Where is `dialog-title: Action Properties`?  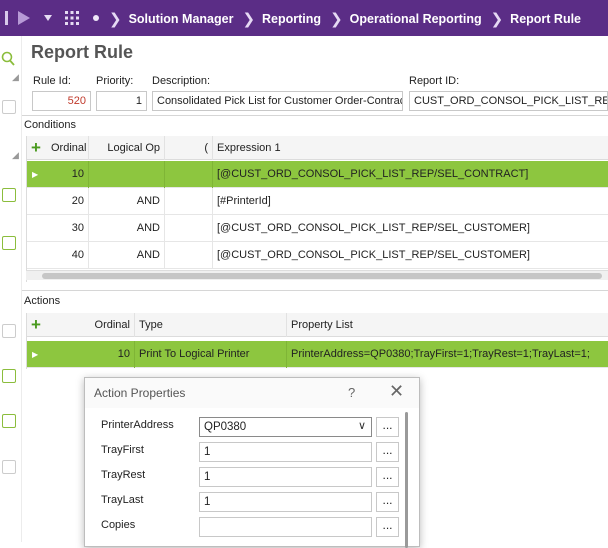
dialog-title: Action Properties is located at coordinates (140, 393).